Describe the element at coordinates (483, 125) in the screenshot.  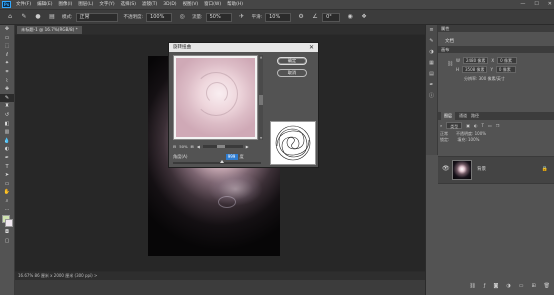
I see `filter-type-icon: T` at that location.